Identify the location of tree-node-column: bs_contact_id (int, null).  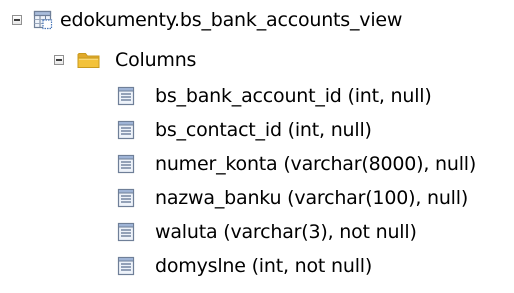
(257, 130).